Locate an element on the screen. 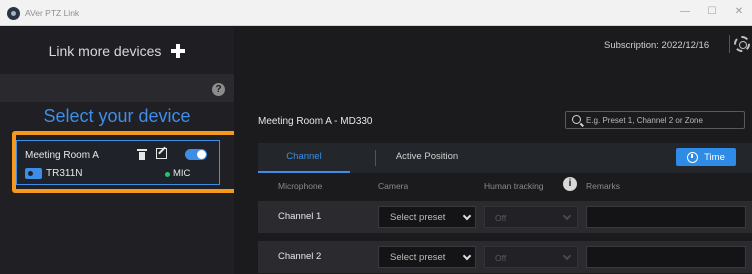 The image size is (752, 274). table-row: Channel 2 Select preset Off is located at coordinates (505, 257).